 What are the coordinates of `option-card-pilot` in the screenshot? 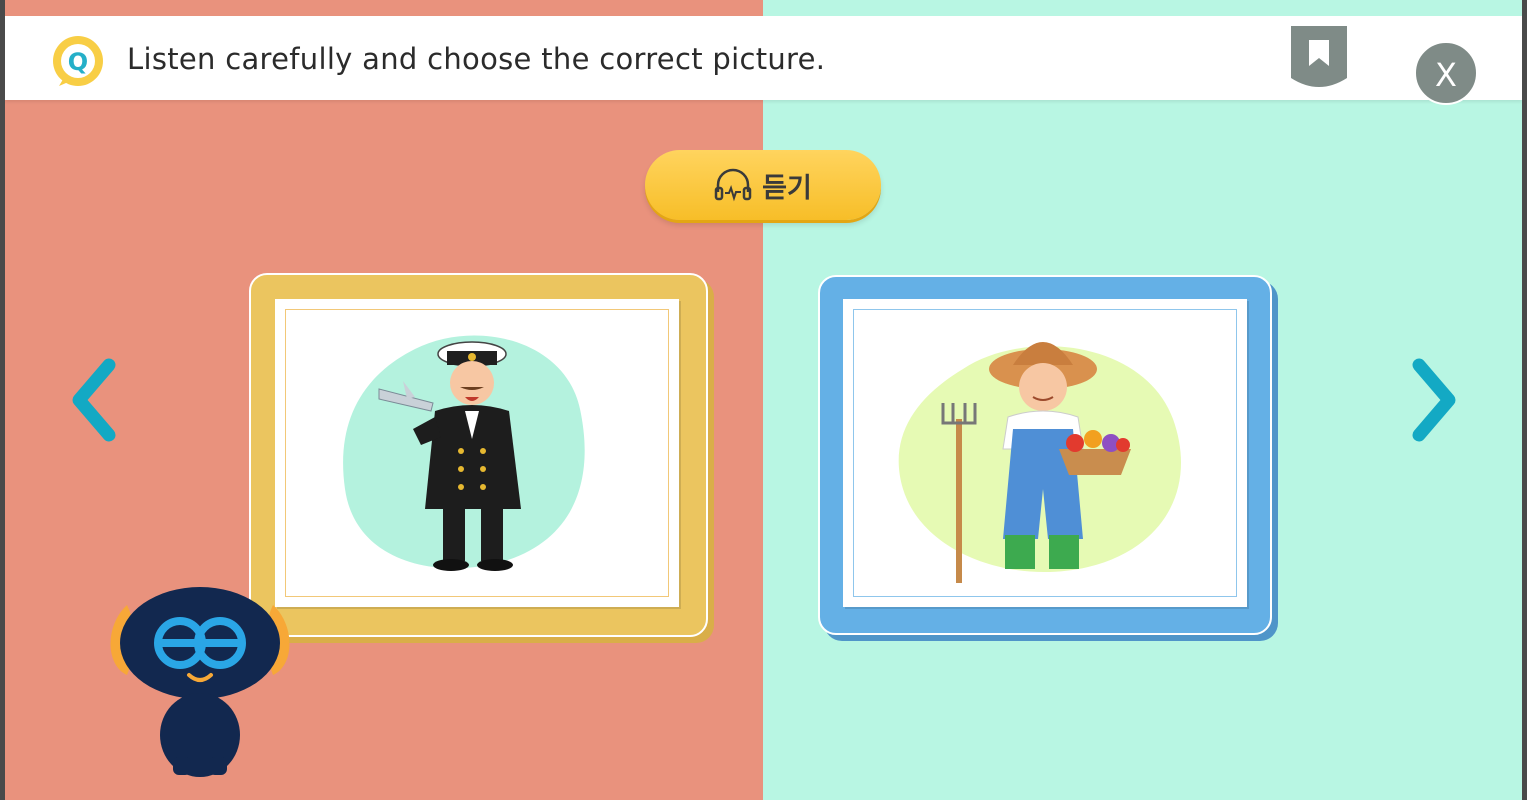 It's located at (478, 455).